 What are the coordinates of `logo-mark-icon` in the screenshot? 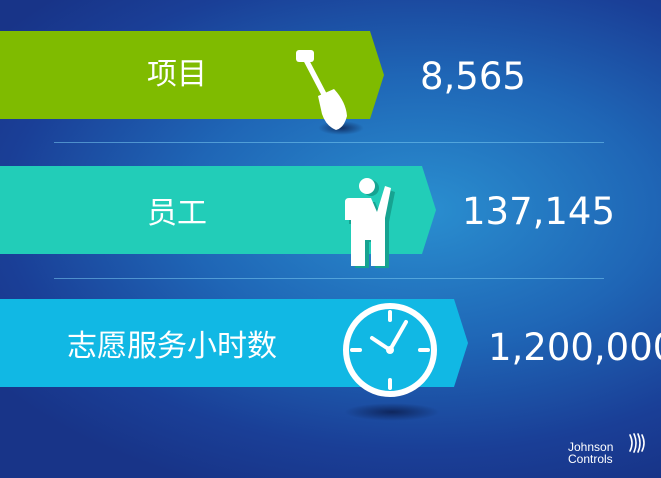 It's located at (637, 443).